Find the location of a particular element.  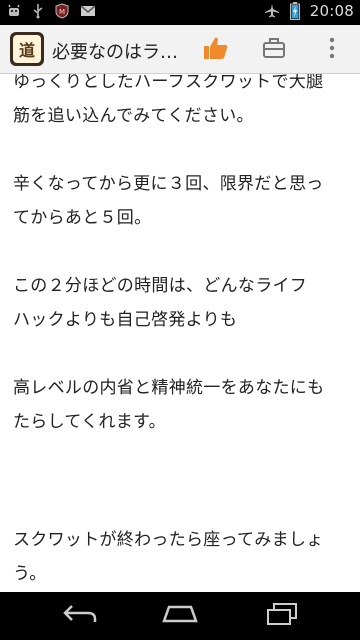

paragraph-4-line-1: 高レベルの内省と精神統一をあなたにも is located at coordinates (169, 388).